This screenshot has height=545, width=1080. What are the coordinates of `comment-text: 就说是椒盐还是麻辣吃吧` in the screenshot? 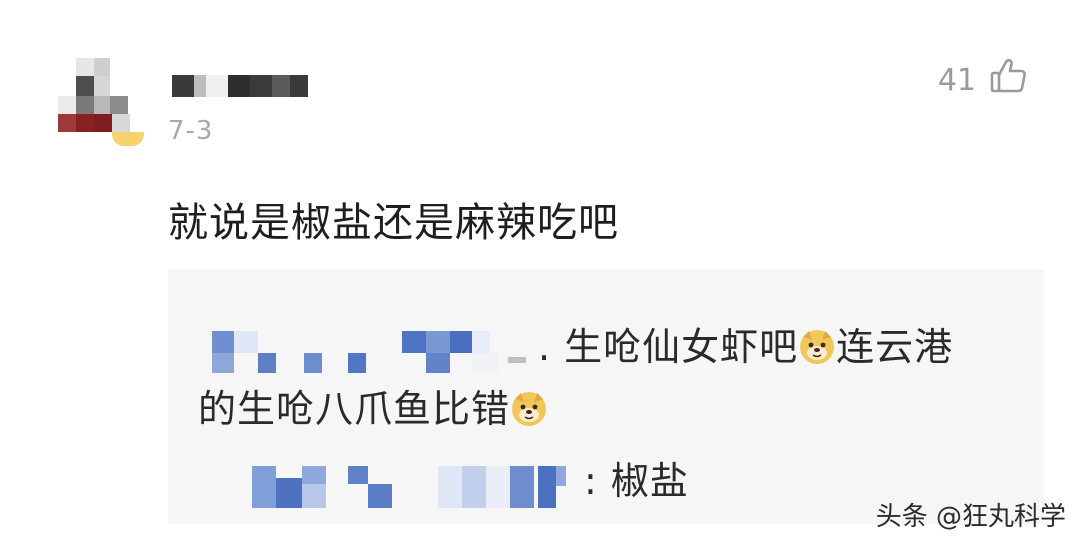 It's located at (393, 223).